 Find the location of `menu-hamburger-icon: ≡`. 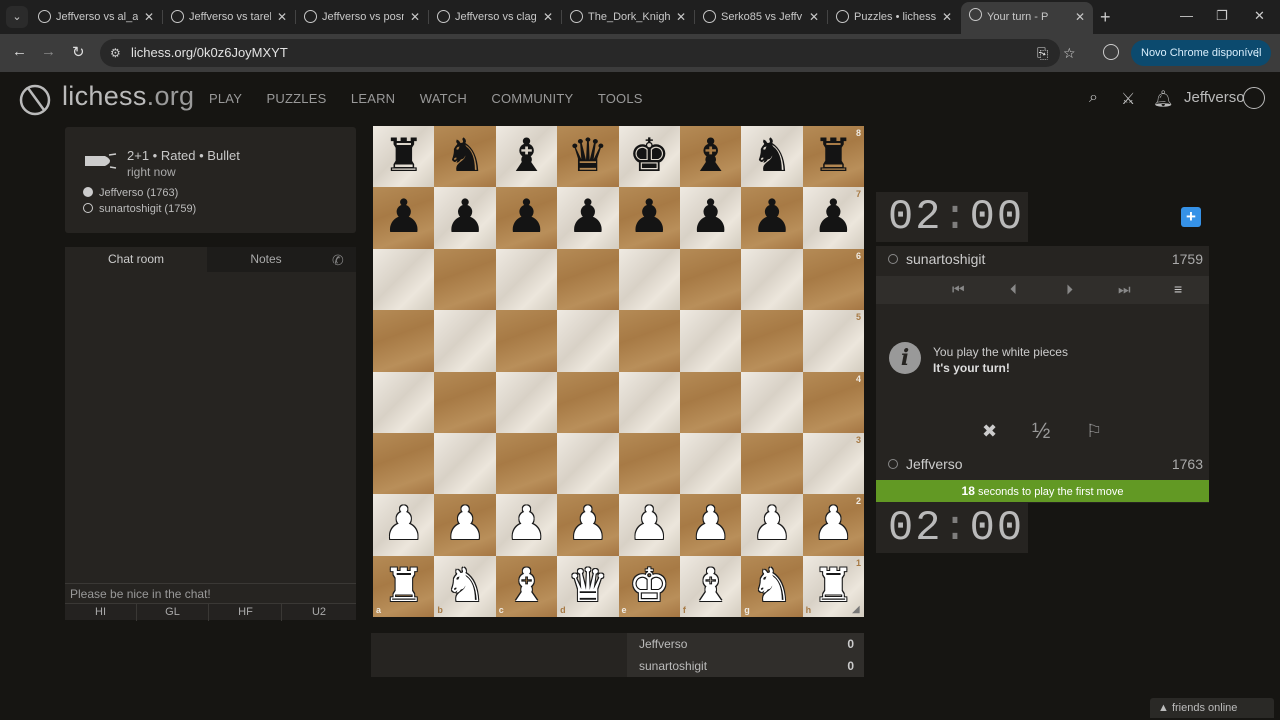

menu-hamburger-icon: ≡ is located at coordinates (1178, 289).